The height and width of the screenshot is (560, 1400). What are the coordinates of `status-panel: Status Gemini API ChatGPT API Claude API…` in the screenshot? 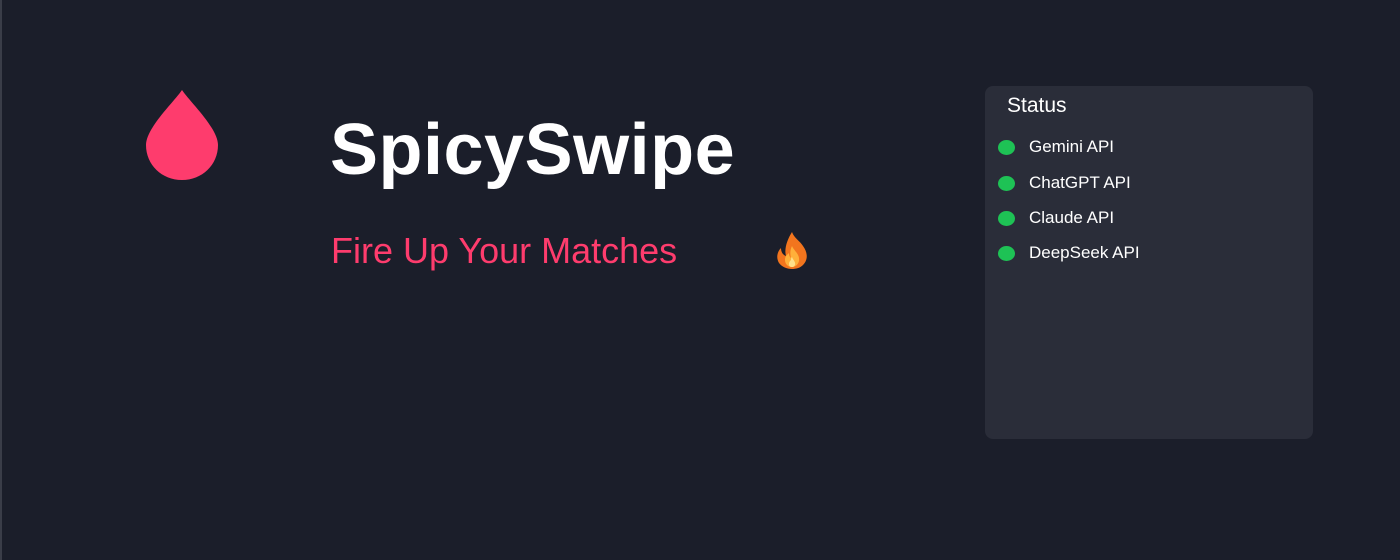 It's located at (1149, 262).